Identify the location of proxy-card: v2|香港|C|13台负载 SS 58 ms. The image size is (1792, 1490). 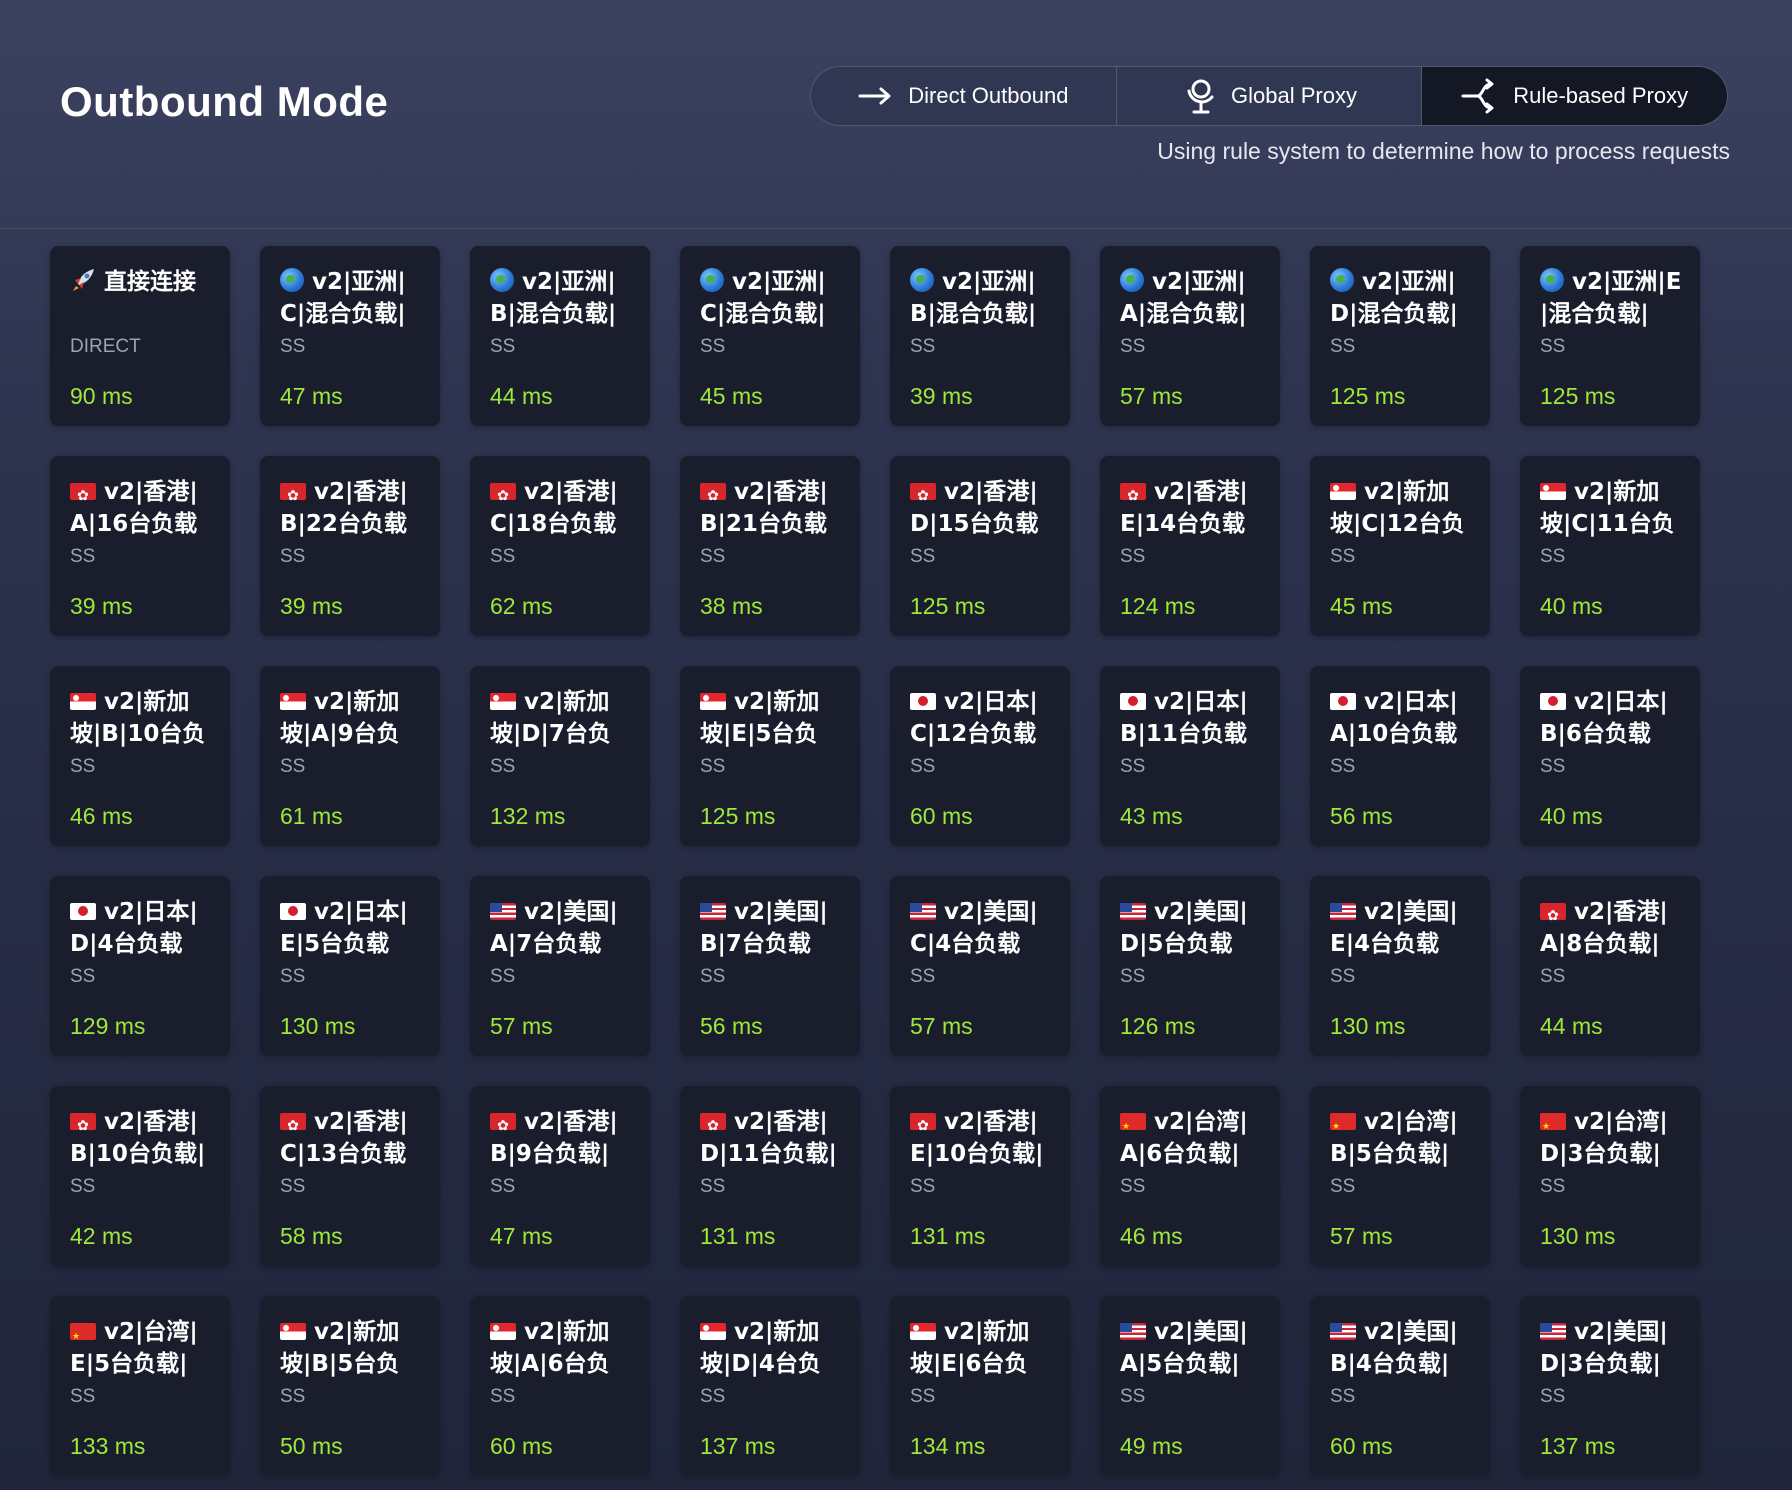
(350, 1176).